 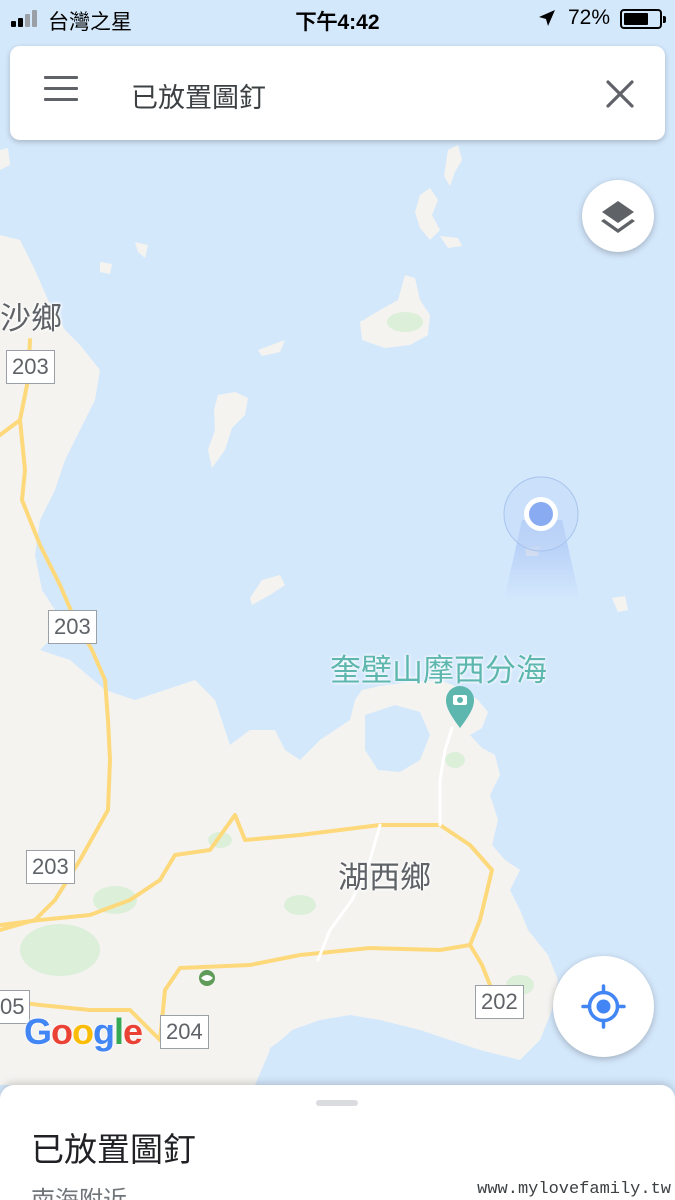 I want to click on hamburger-menu-icon, so click(x=66, y=94).